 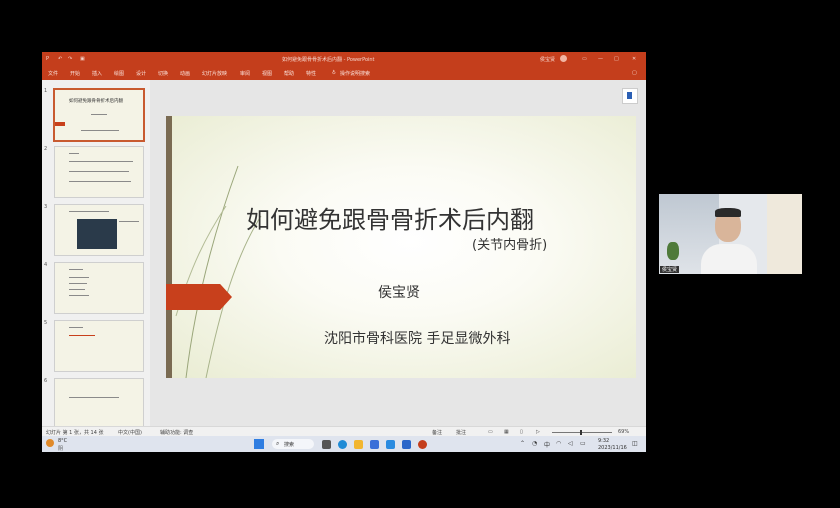 I want to click on meeting-app-icon, so click(x=406, y=444).